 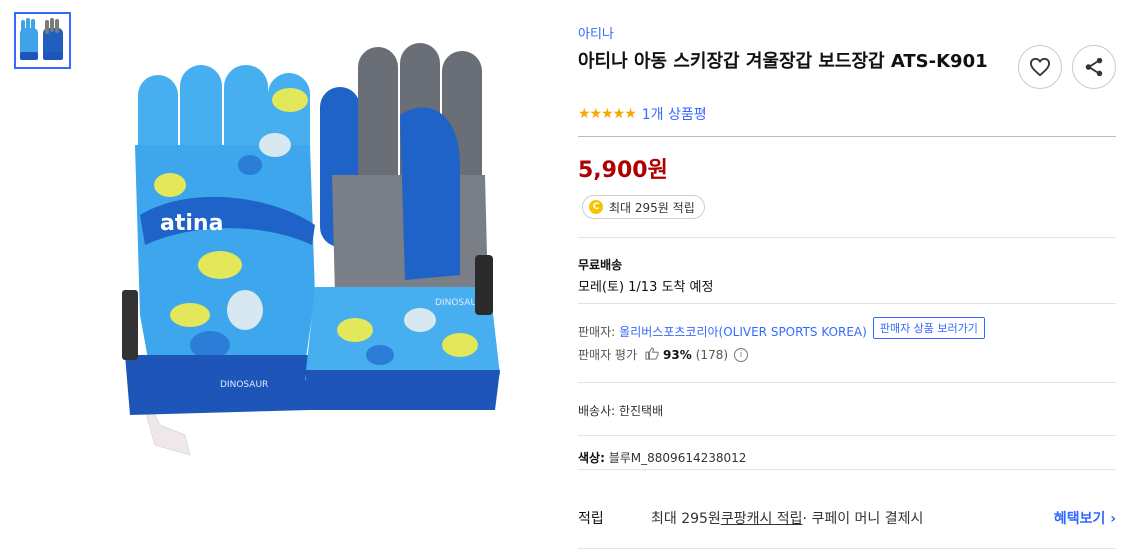 I want to click on coin-icon: C, so click(x=596, y=207).